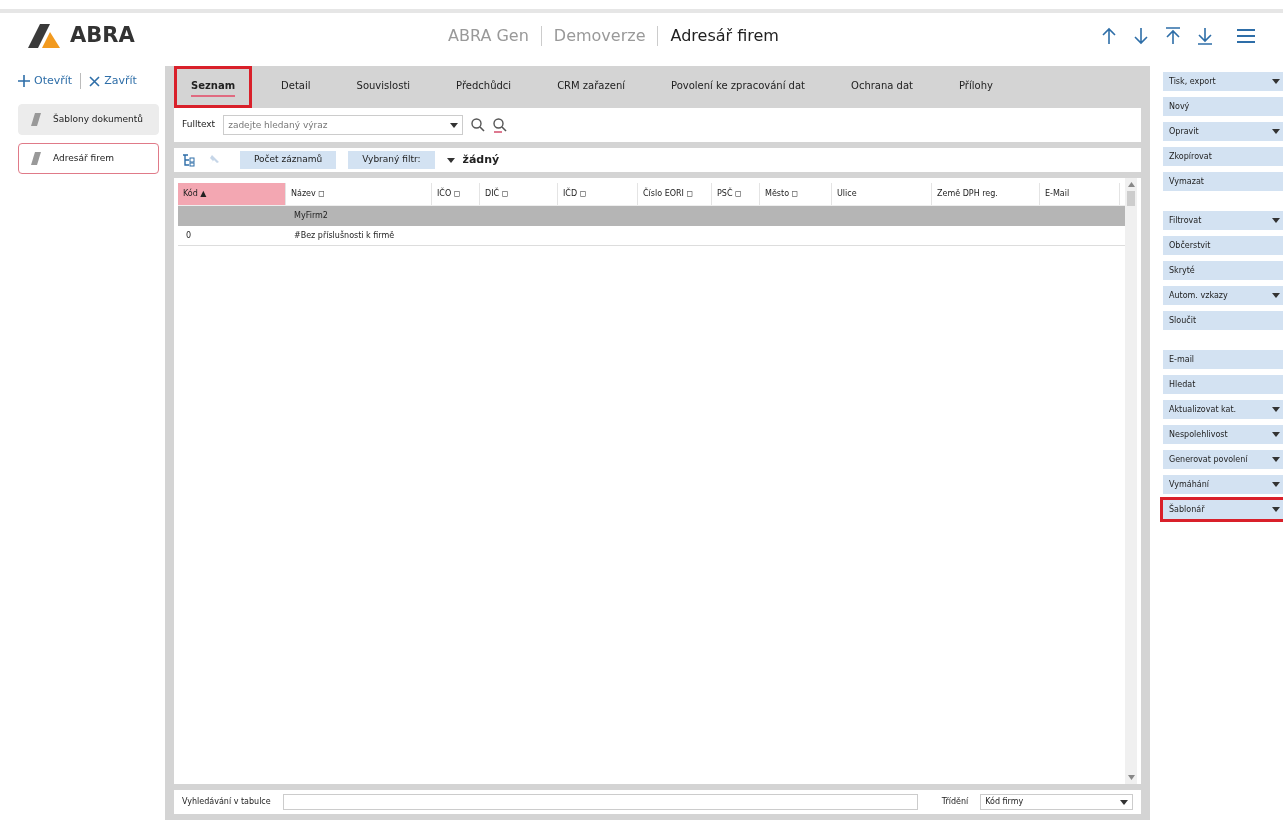 Image resolution: width=1283 pixels, height=820 pixels. What do you see at coordinates (343, 125) in the screenshot?
I see `fulltext-field: zadejte hledaný výraz` at bounding box center [343, 125].